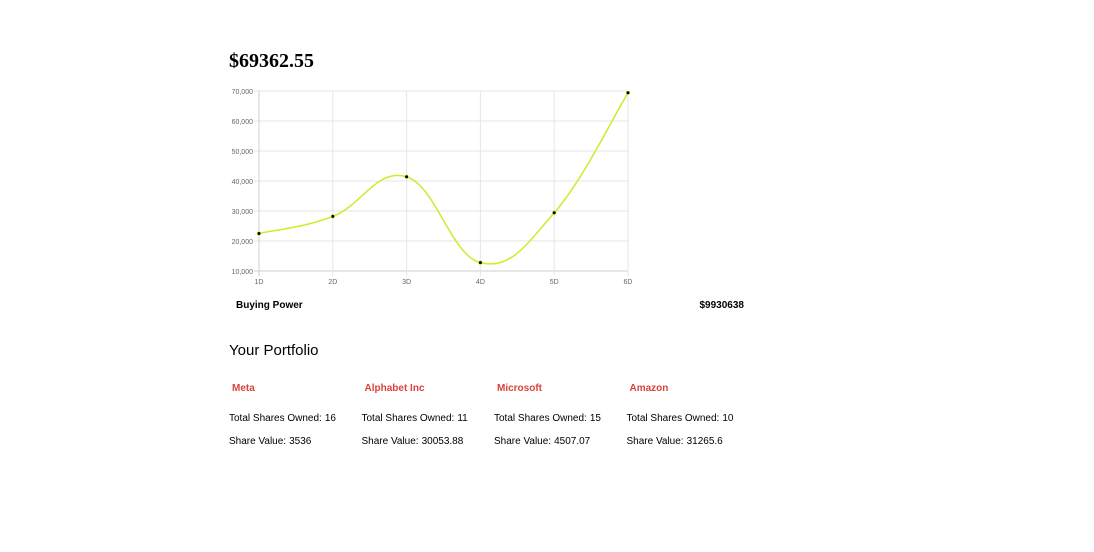  What do you see at coordinates (243, 242) in the screenshot?
I see `y-tick-label: 20,000` at bounding box center [243, 242].